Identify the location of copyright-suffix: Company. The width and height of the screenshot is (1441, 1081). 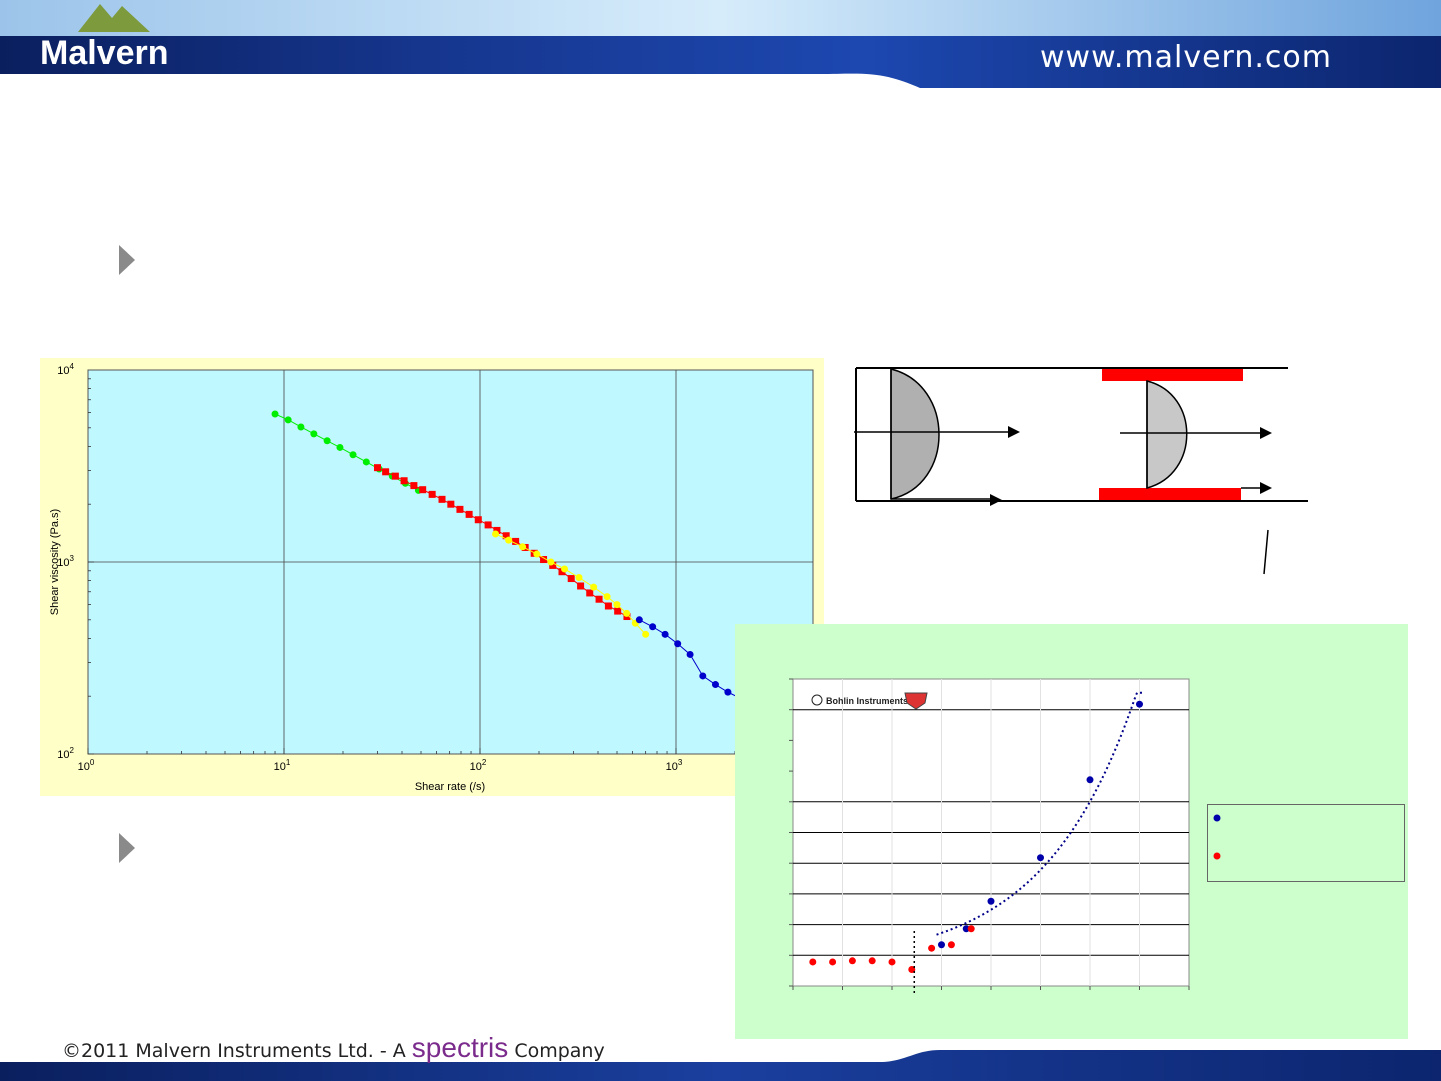
(559, 1051).